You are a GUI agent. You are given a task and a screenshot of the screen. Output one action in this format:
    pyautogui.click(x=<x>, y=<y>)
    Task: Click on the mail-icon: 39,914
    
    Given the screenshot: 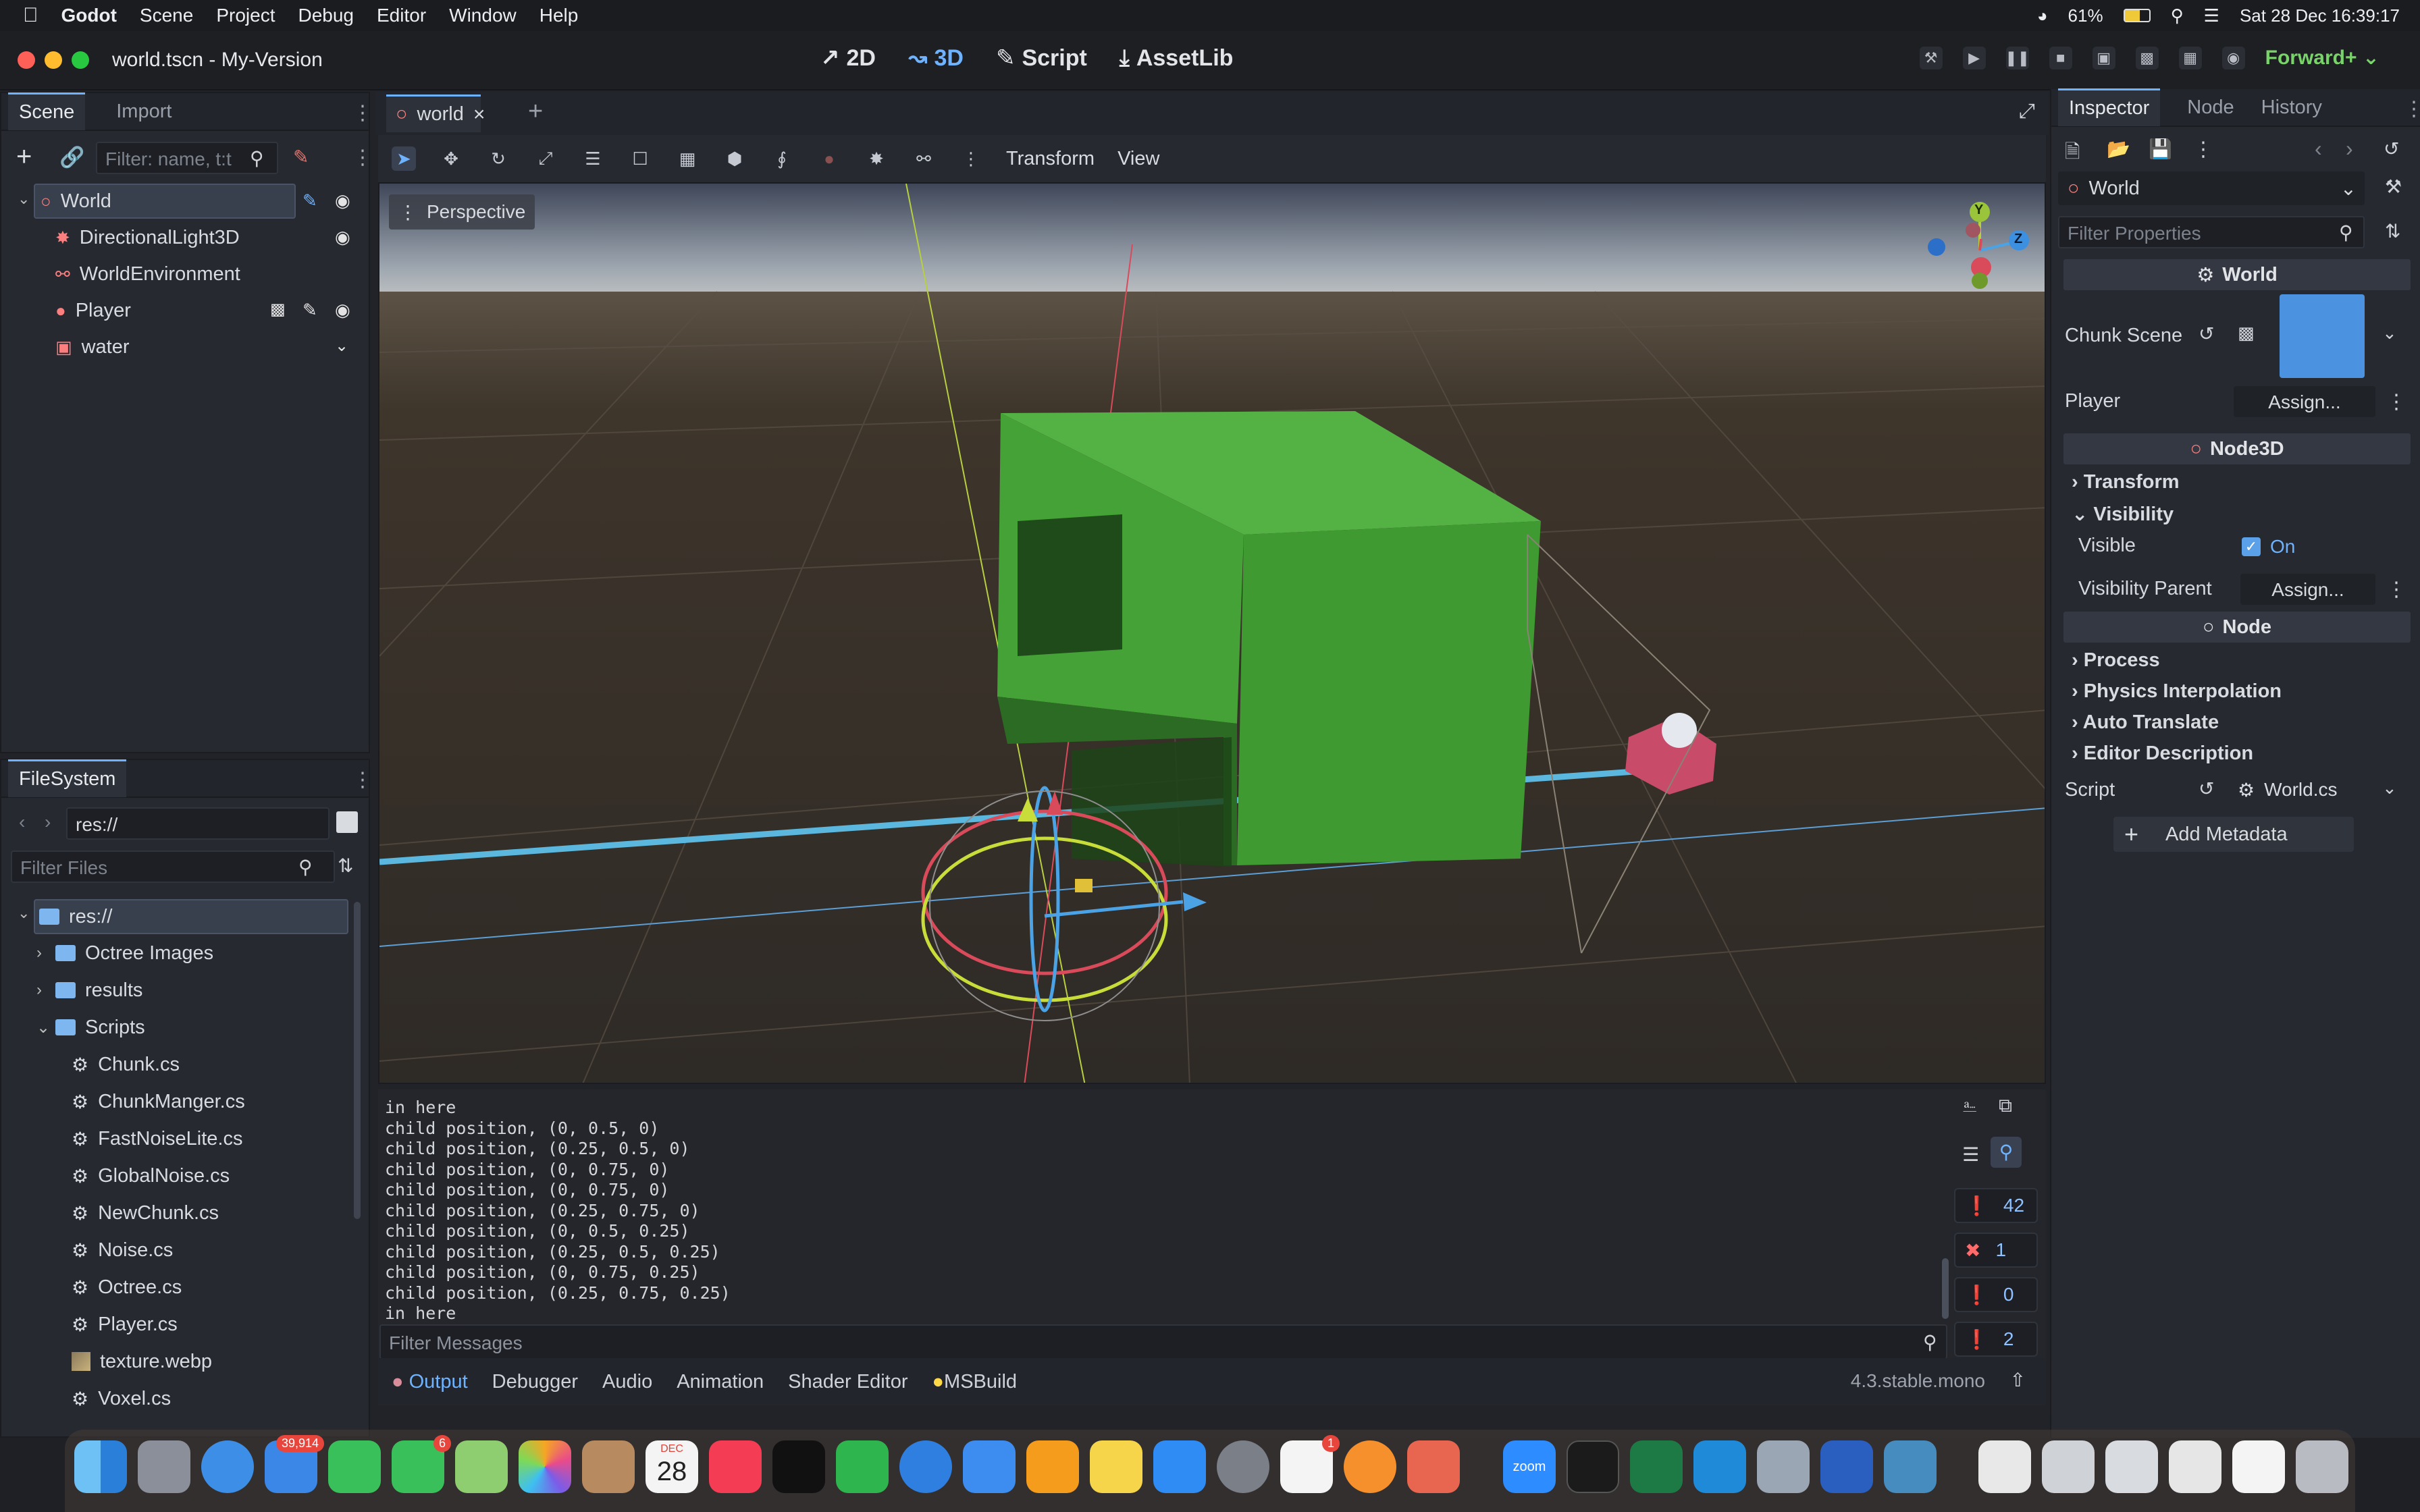 What is the action you would take?
    pyautogui.click(x=294, y=1464)
    